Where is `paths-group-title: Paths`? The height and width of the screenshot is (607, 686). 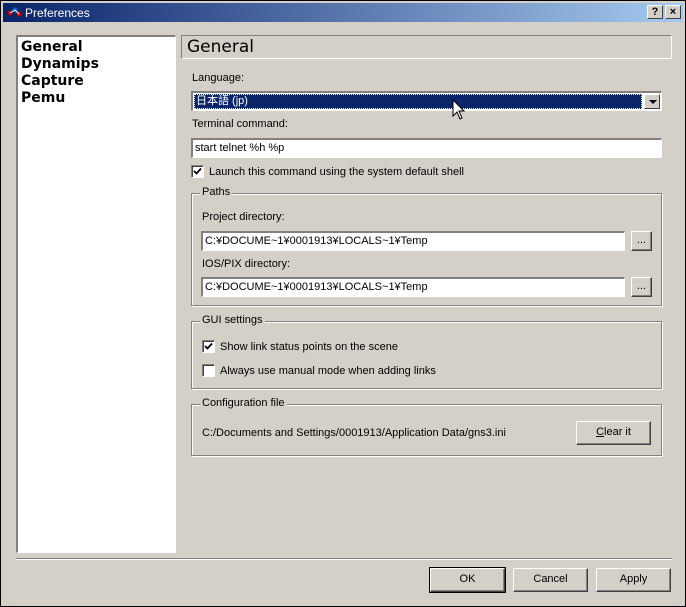 paths-group-title: Paths is located at coordinates (216, 192).